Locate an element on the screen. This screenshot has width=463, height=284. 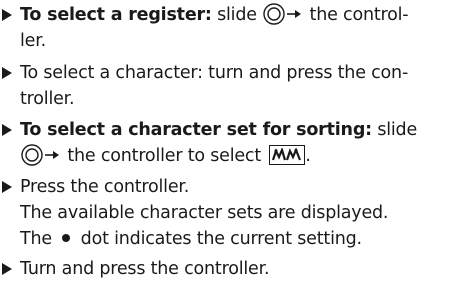
step-heading: To select a character set for sorting: is located at coordinates (196, 130).